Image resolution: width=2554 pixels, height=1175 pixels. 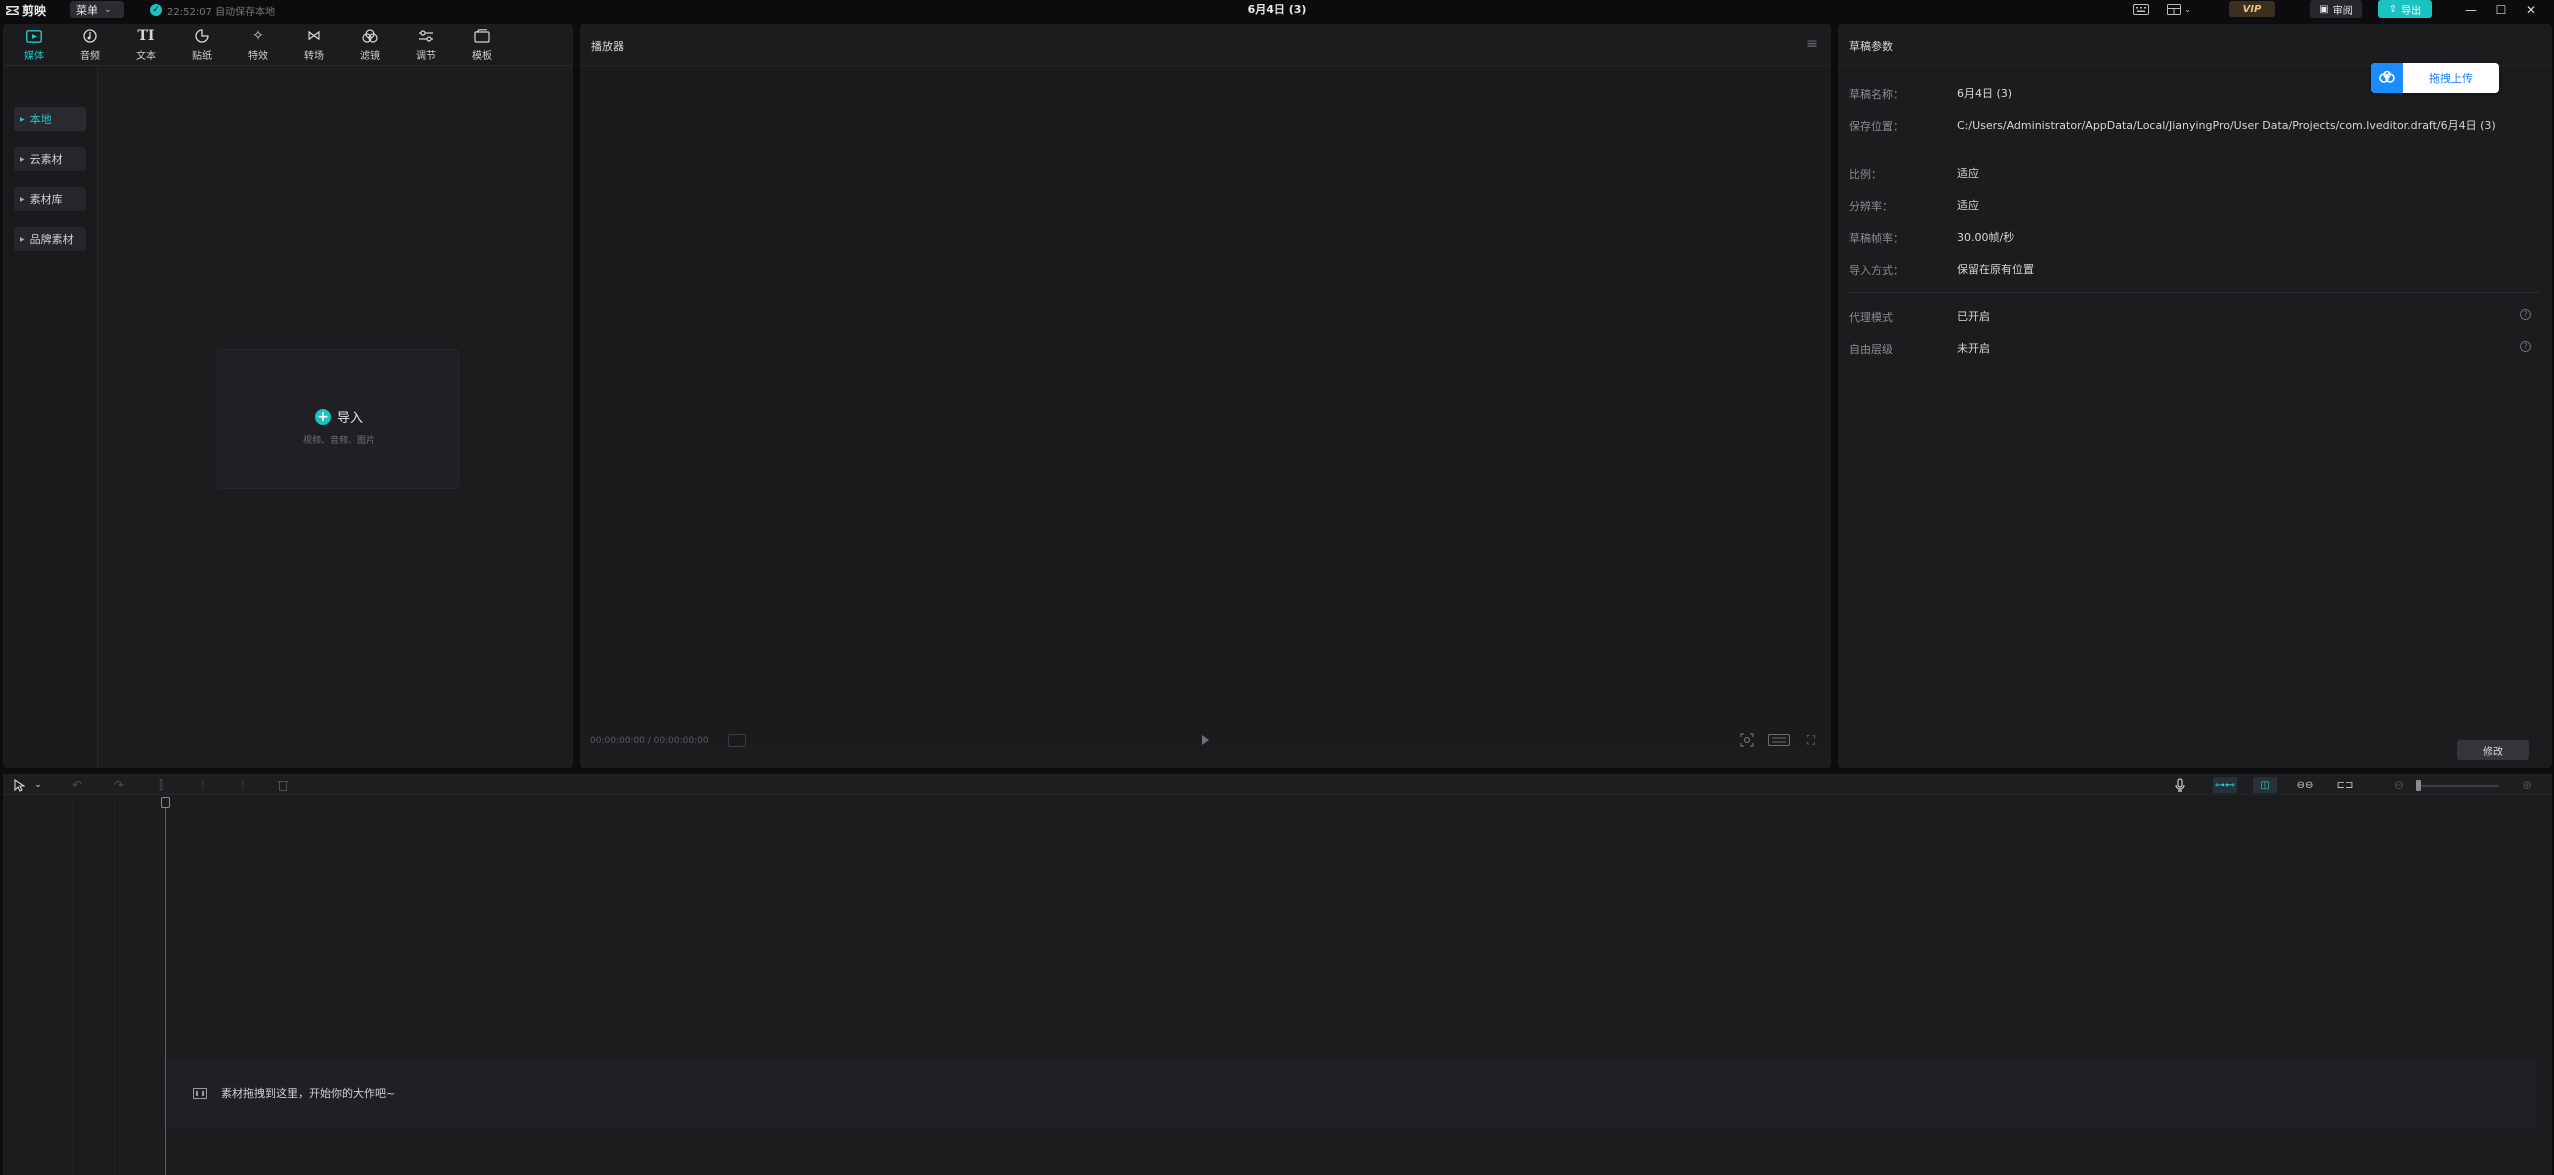 What do you see at coordinates (2324, 9) in the screenshot?
I see `review-icon: ▣` at bounding box center [2324, 9].